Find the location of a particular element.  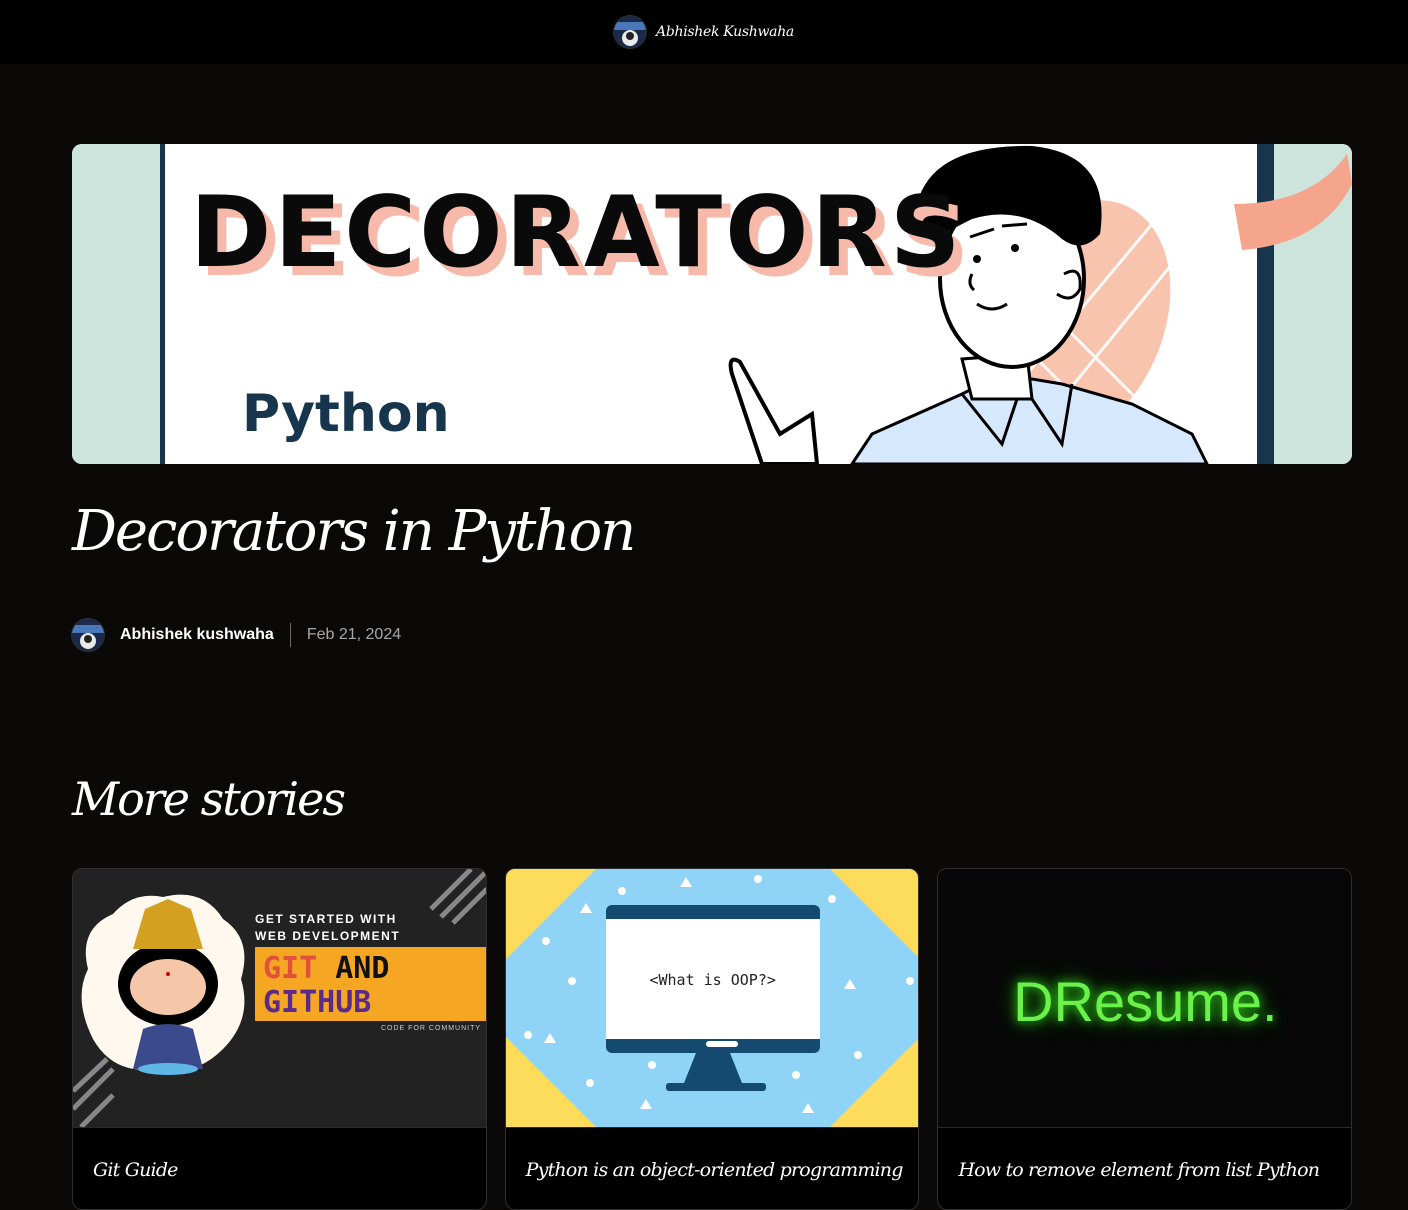

story-card-image: DResume. is located at coordinates (1145, 998).